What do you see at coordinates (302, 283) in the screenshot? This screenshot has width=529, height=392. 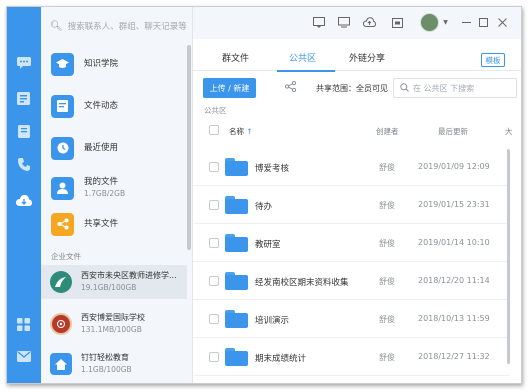 I see `file-name: 经发南校区期末资料收集` at bounding box center [302, 283].